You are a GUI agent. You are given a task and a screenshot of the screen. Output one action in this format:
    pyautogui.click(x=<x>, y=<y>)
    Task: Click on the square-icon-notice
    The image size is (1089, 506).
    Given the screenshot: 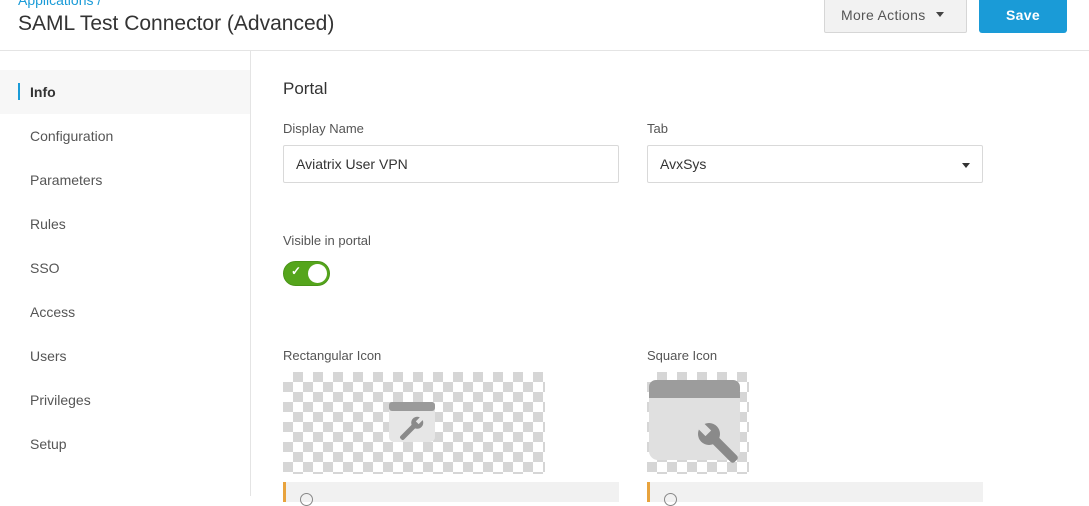 What is the action you would take?
    pyautogui.click(x=815, y=494)
    